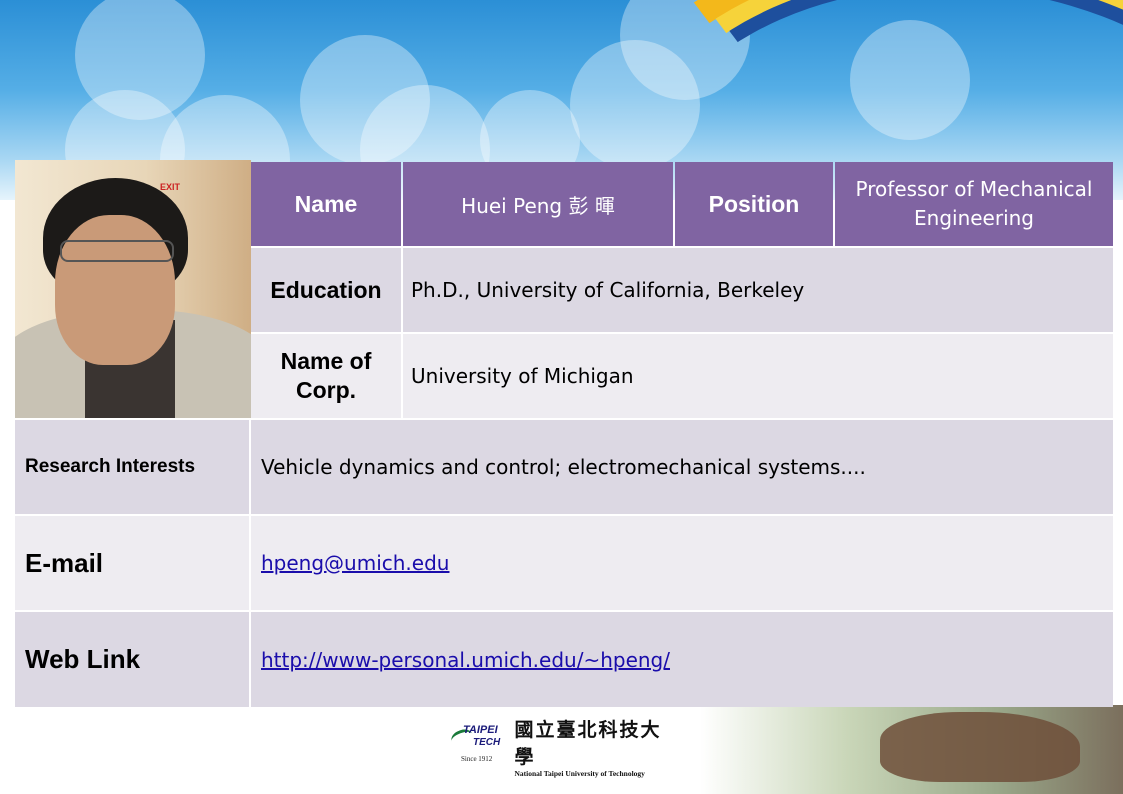 The image size is (1123, 794). I want to click on weblink-label: Web Link, so click(132, 659).